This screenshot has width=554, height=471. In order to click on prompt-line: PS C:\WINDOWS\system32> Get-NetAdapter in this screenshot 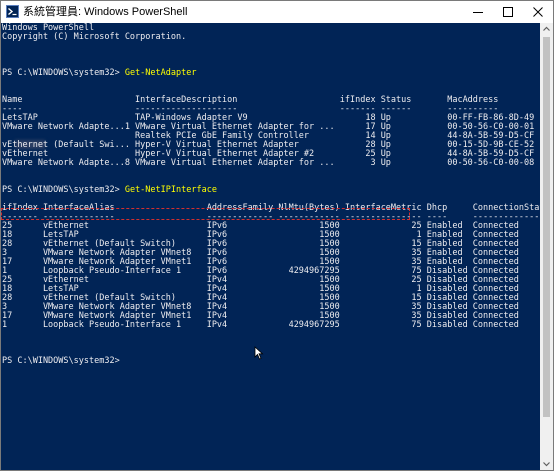, I will do `click(99, 73)`.